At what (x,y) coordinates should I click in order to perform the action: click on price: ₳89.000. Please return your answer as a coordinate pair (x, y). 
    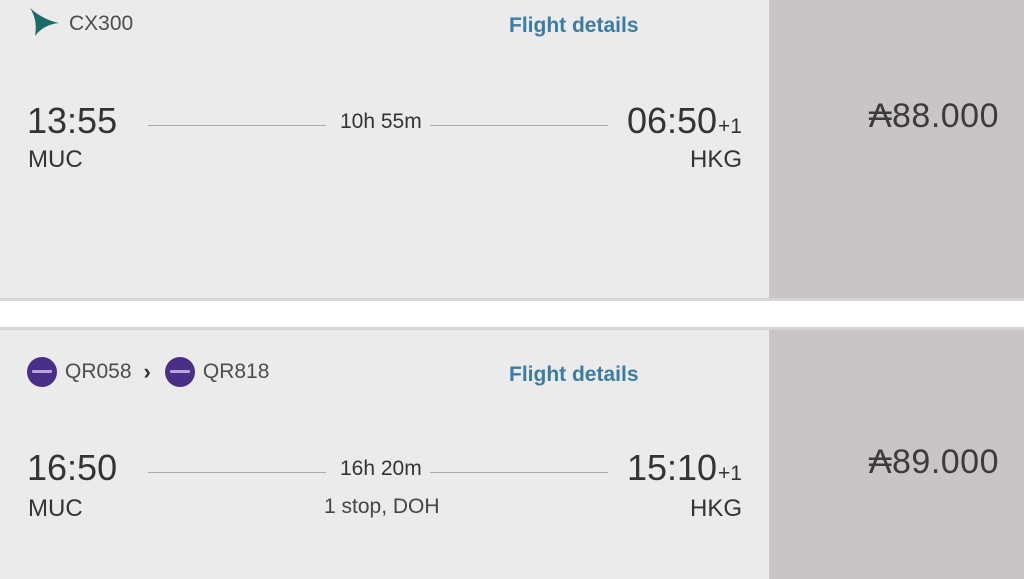
    Looking at the image, I should click on (933, 462).